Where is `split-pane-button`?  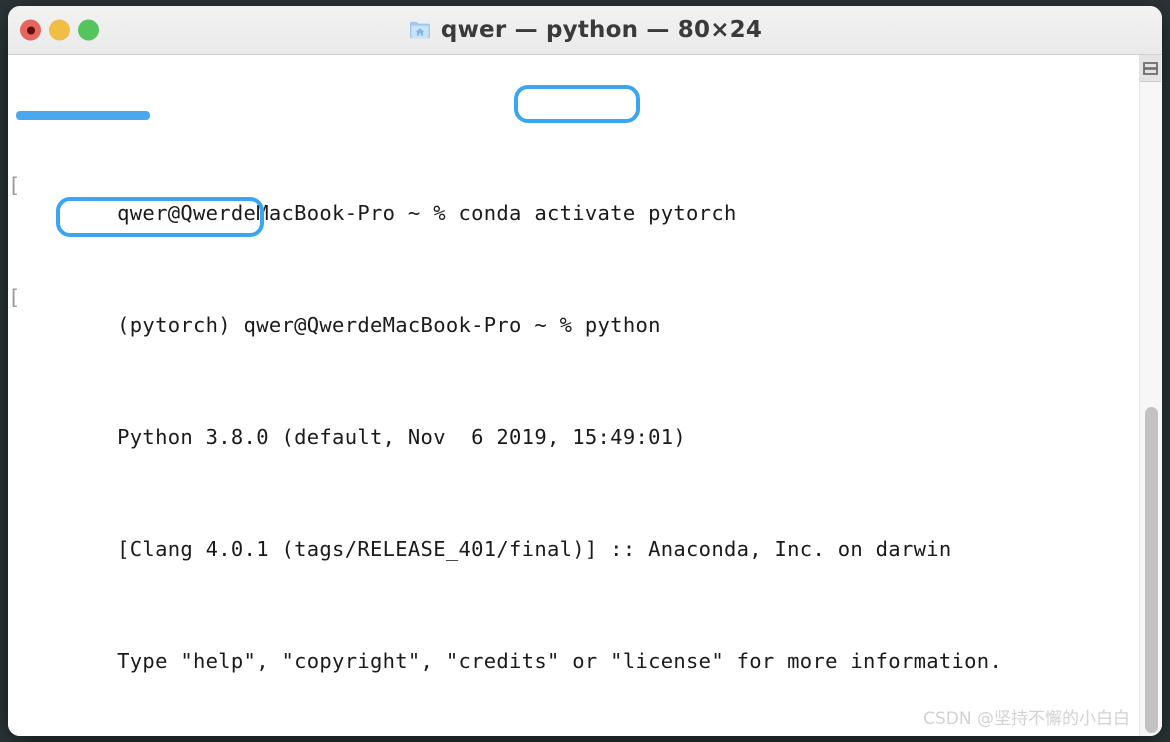 split-pane-button is located at coordinates (1150, 68).